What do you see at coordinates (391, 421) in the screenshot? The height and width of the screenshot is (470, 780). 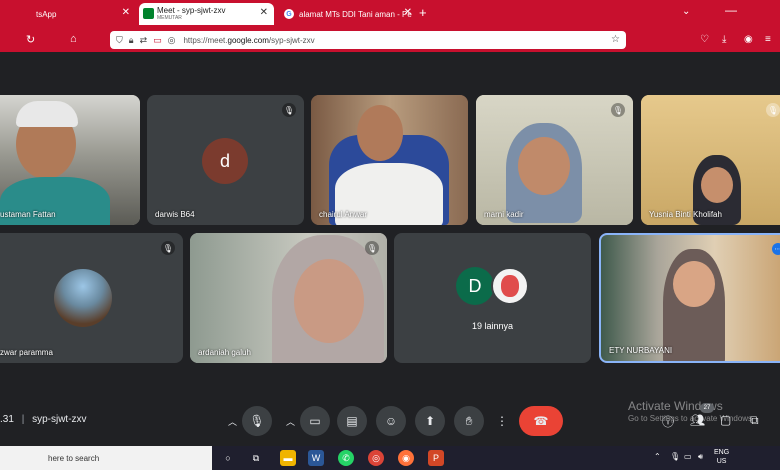 I see `emoji-button: ☺` at bounding box center [391, 421].